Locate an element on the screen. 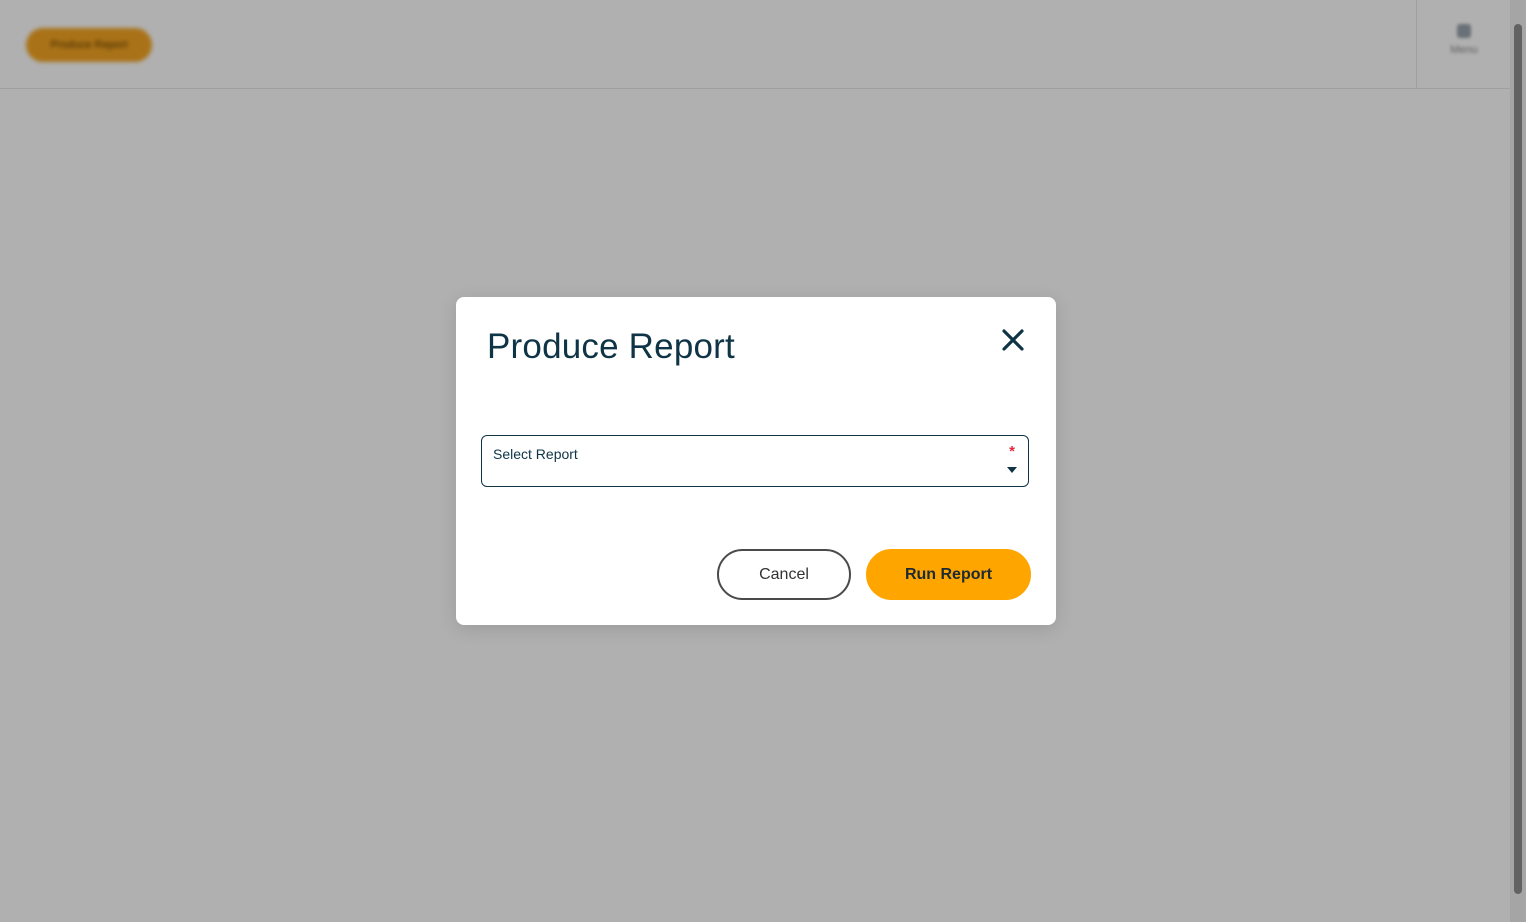  cancel-button: Cancel is located at coordinates (784, 574).